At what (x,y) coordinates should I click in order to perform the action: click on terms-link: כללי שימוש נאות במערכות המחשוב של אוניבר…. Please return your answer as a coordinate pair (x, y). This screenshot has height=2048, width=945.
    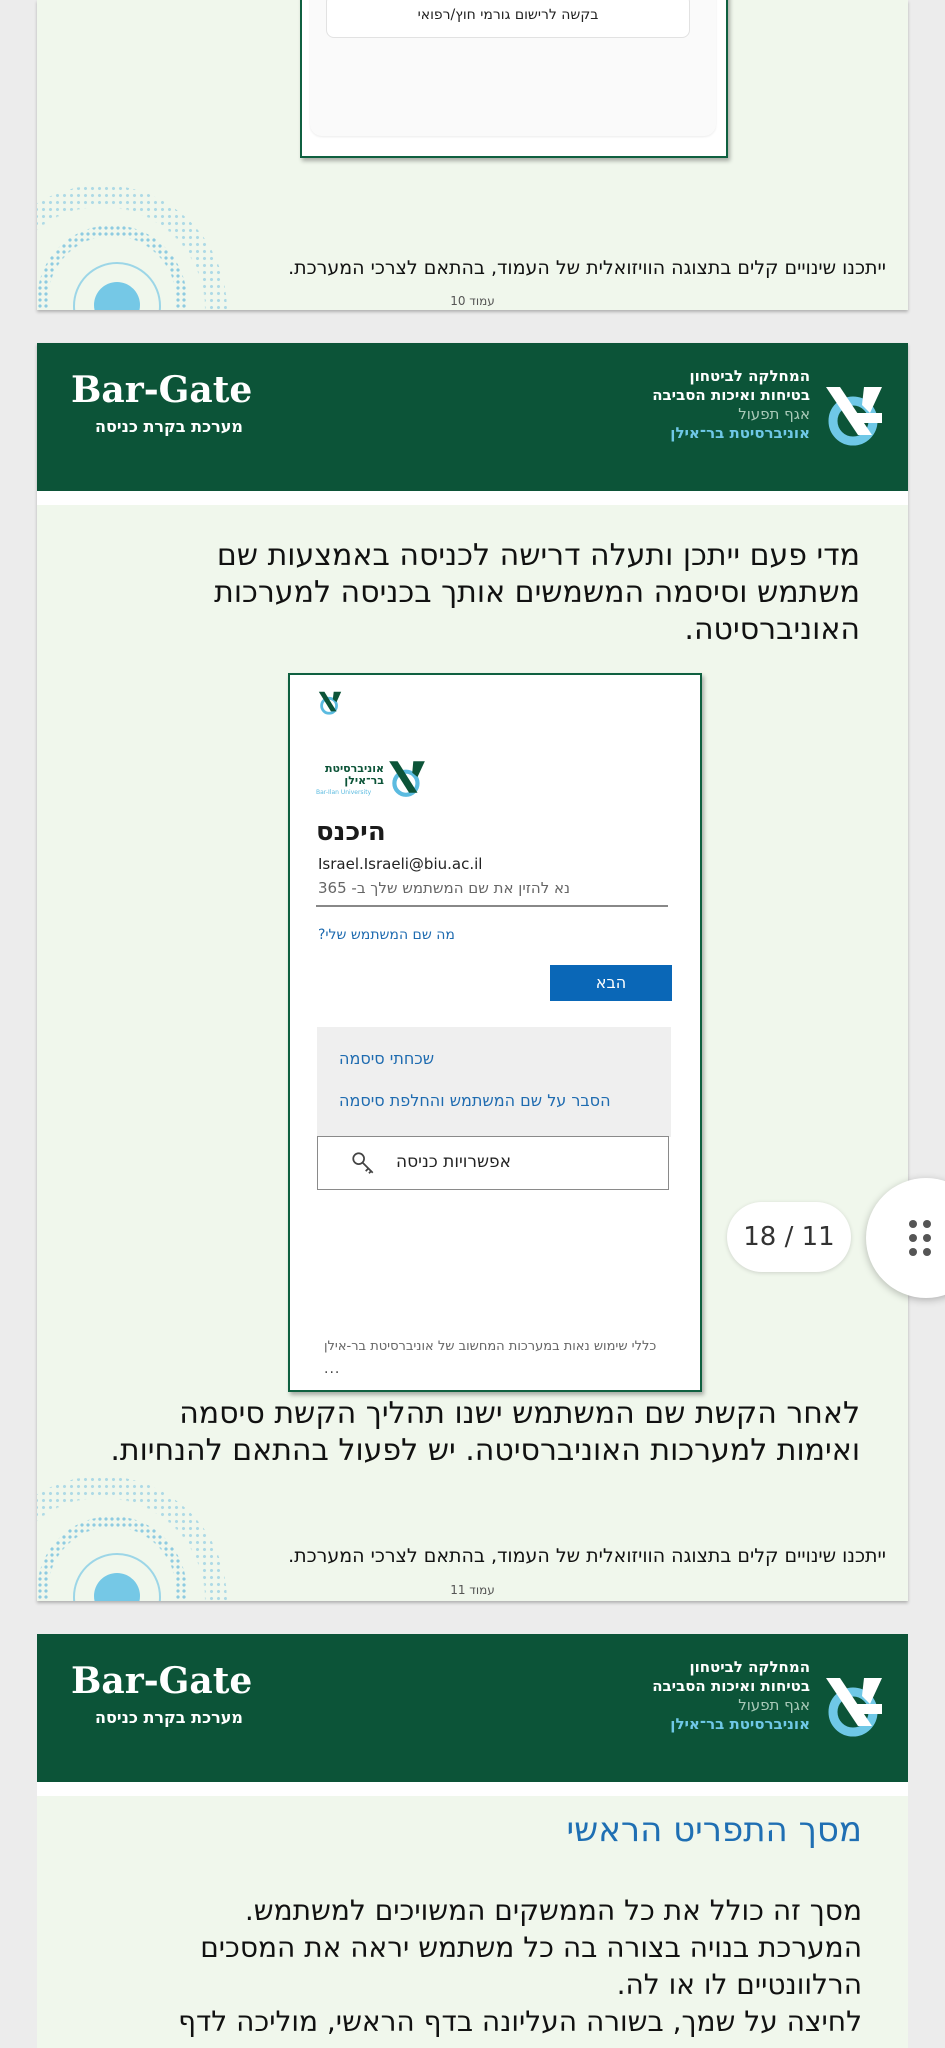
    Looking at the image, I should click on (490, 1346).